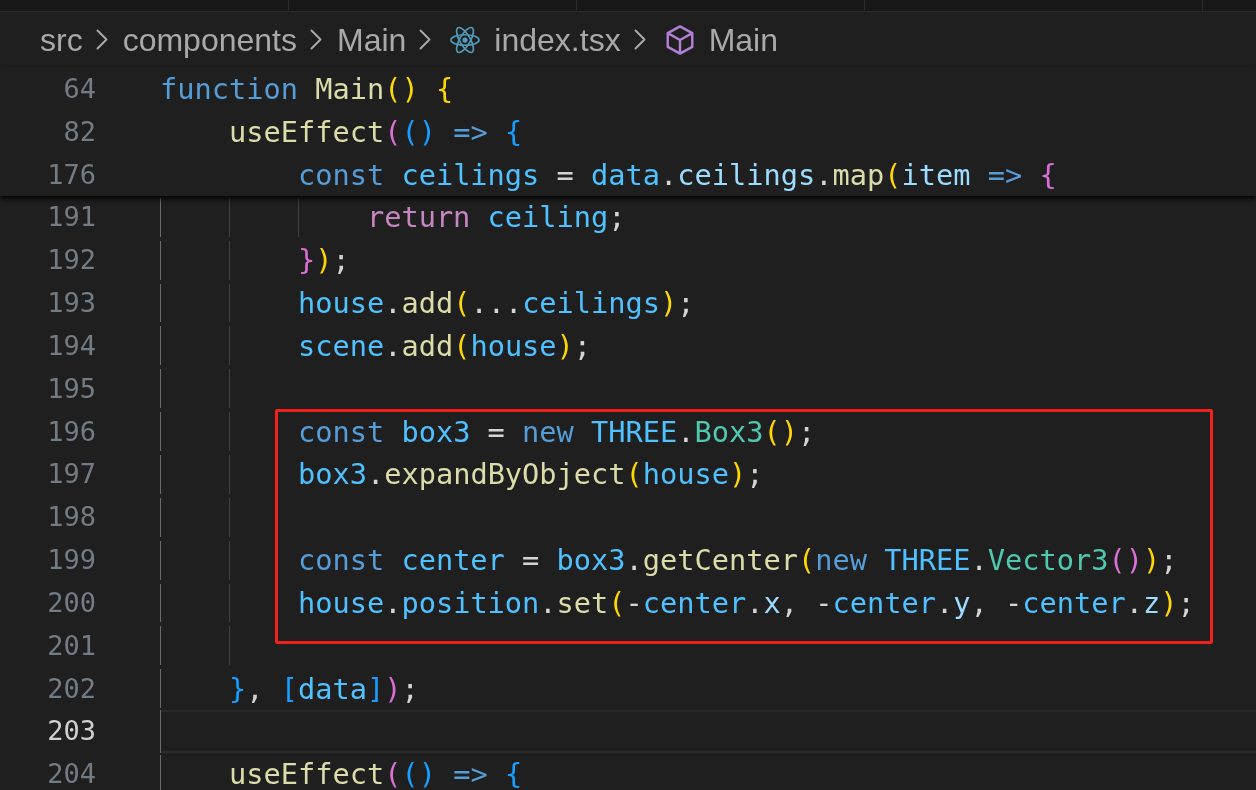 This screenshot has height=790, width=1256. What do you see at coordinates (71, 260) in the screenshot?
I see `line-number: 192` at bounding box center [71, 260].